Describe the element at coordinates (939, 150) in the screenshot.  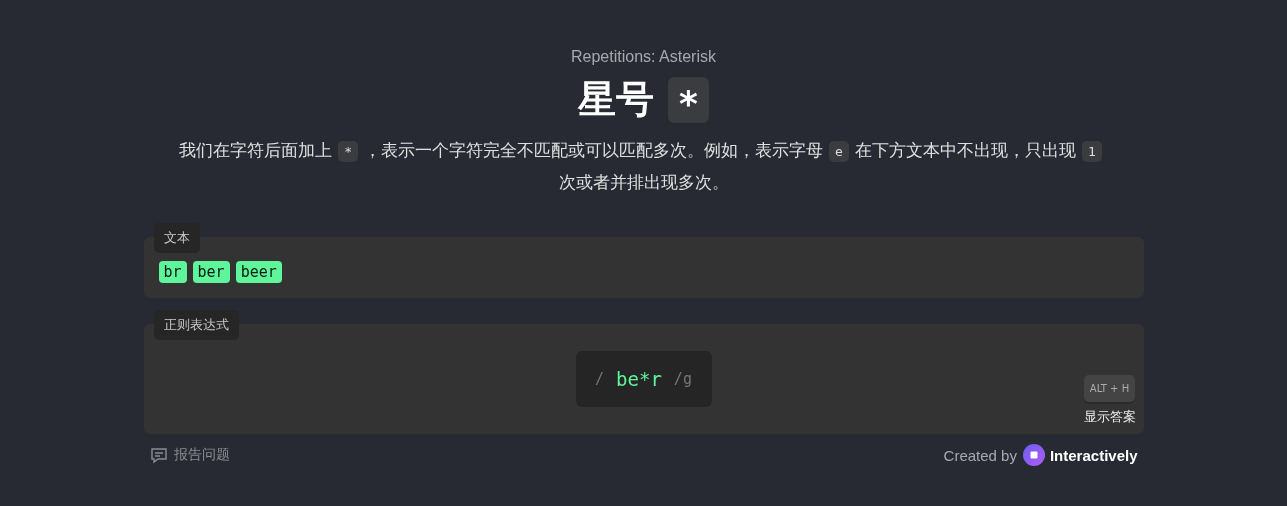
I see `description-text: 在下方文本中不出现，` at that location.